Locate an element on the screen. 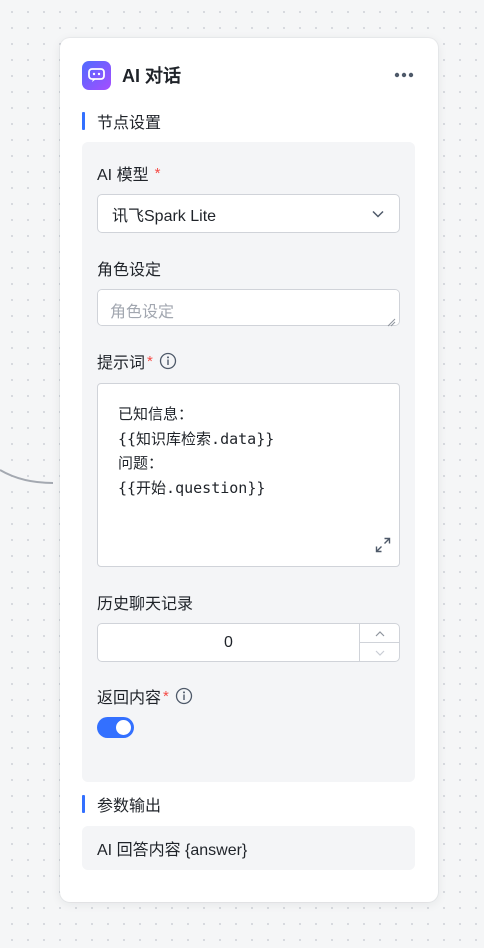 This screenshot has width=484, height=948. model-select-value: 讯飞Spark Lite is located at coordinates (164, 216).